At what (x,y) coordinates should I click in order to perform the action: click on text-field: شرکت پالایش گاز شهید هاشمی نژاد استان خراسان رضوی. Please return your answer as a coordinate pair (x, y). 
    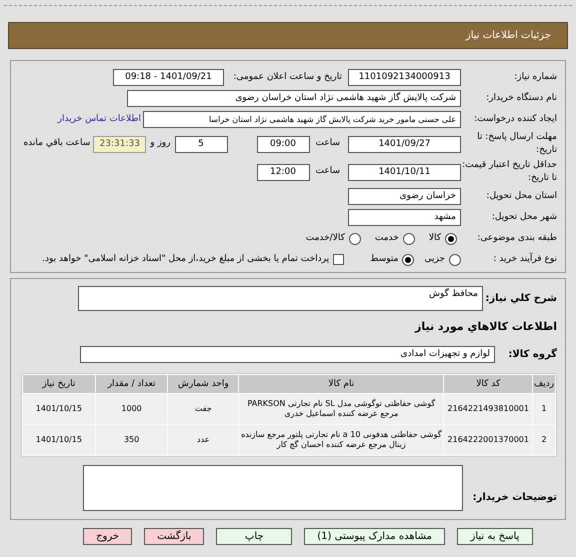
    Looking at the image, I should click on (294, 98).